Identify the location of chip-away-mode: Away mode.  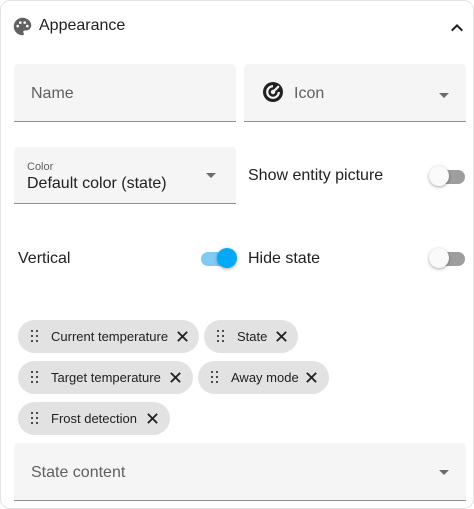
(263, 377).